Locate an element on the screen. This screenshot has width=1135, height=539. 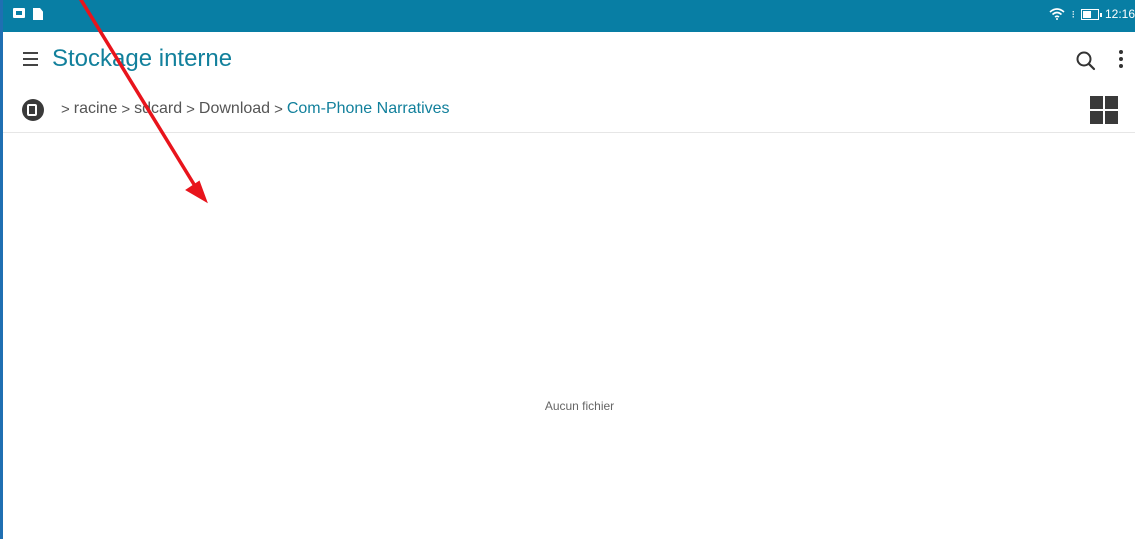
breadcrumb-item-download: Download is located at coordinates (234, 109).